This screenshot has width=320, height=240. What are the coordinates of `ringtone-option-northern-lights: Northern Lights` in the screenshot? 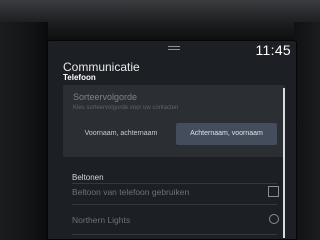 It's located at (101, 220).